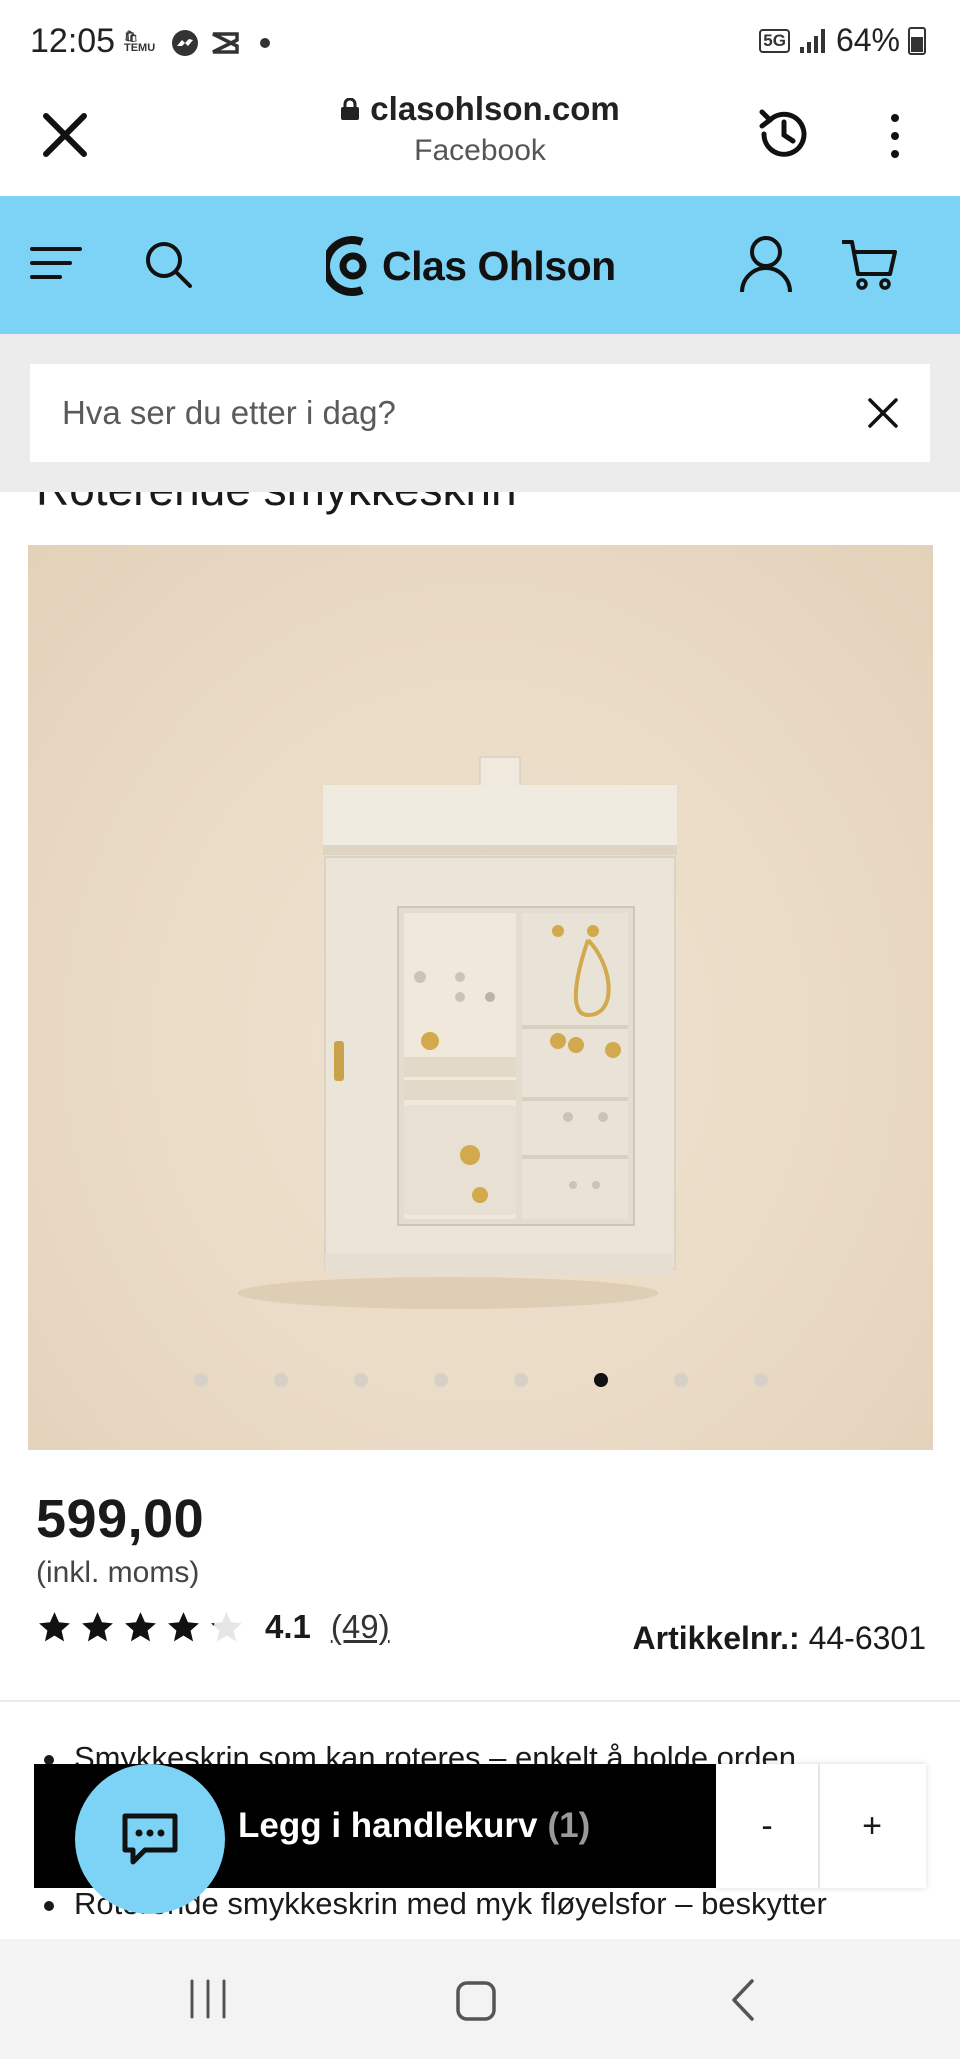 The width and height of the screenshot is (960, 2059). I want to click on history-icon, so click(784, 134).